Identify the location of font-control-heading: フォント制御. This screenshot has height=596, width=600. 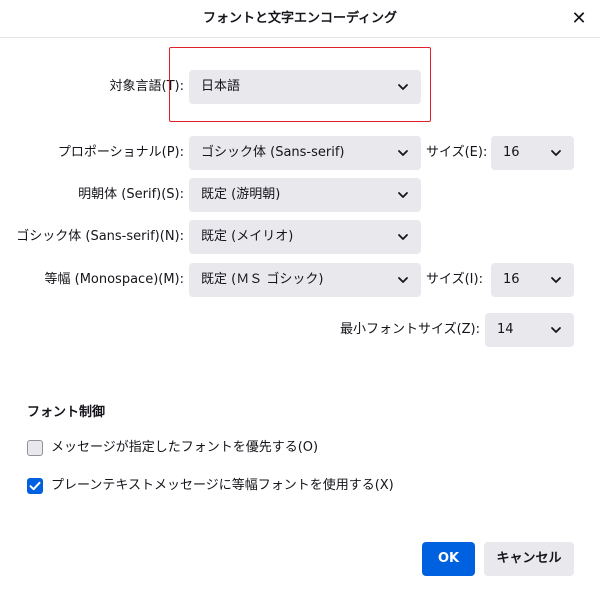
(66, 412).